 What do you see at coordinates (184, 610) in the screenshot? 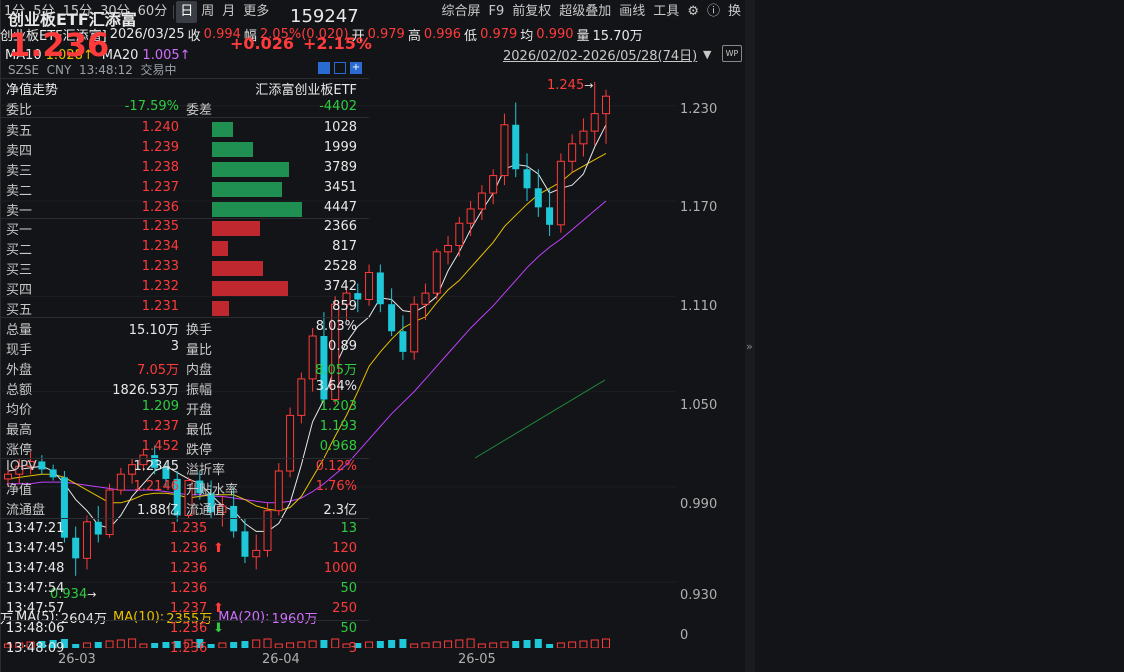
I see `tick-row: 13:47:57 1.237 ⬆ 250` at bounding box center [184, 610].